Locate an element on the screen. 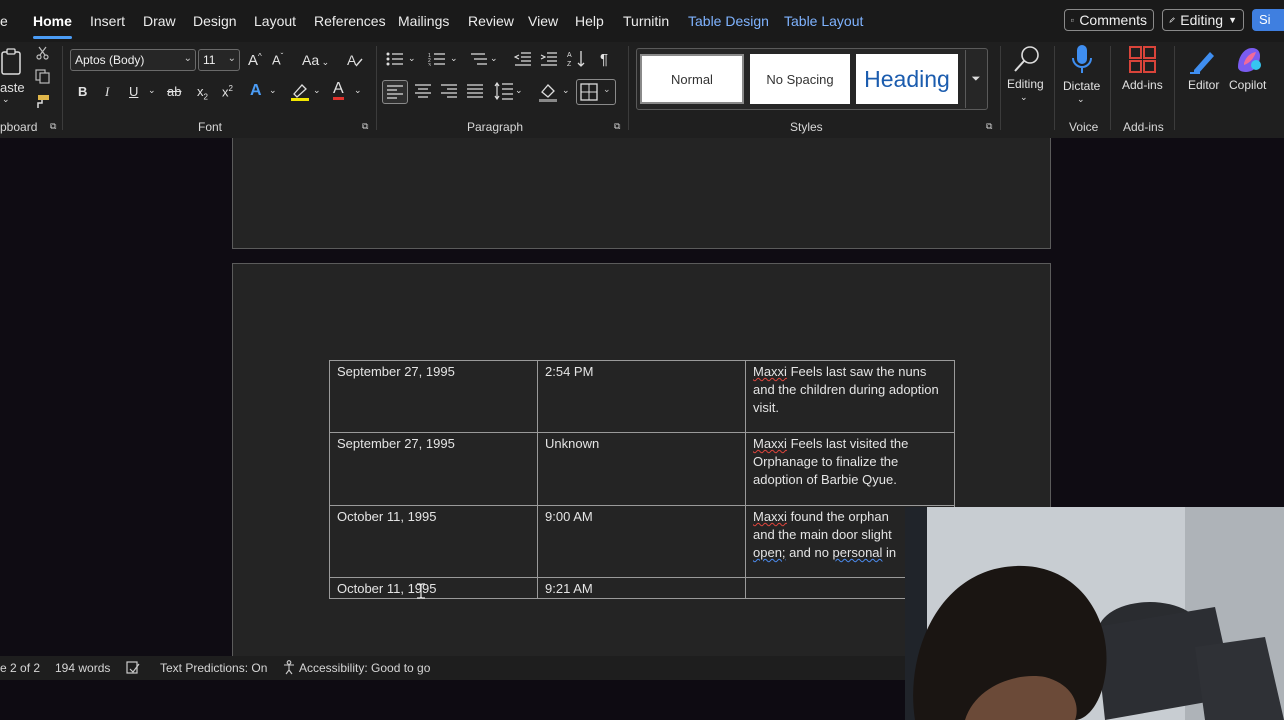  highlighter-icon is located at coordinates (300, 92).